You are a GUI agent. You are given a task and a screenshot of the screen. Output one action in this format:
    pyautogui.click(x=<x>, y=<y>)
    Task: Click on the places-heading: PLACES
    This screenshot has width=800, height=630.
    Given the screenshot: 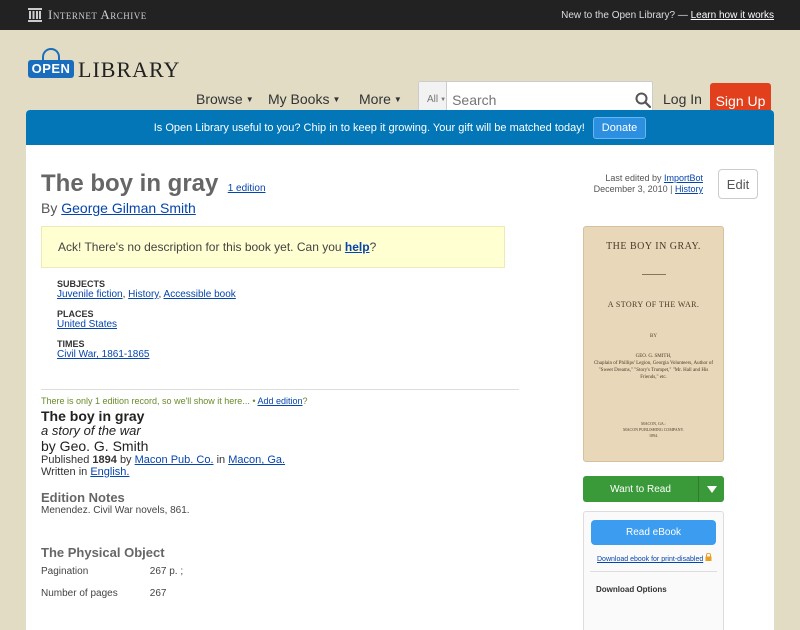 What is the action you would take?
    pyautogui.click(x=75, y=314)
    